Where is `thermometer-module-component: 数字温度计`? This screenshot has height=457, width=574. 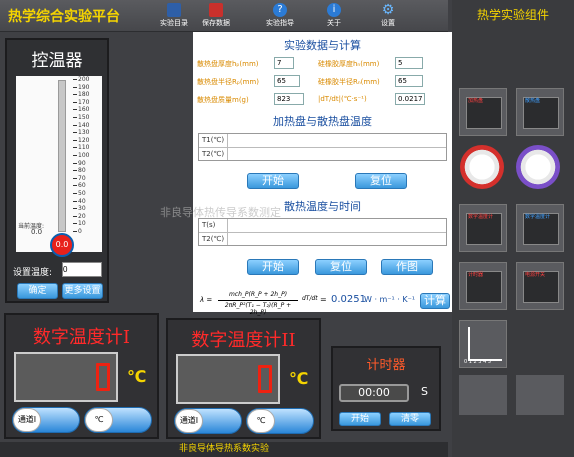
thermometer-module-component: 数字温度计 is located at coordinates (483, 228).